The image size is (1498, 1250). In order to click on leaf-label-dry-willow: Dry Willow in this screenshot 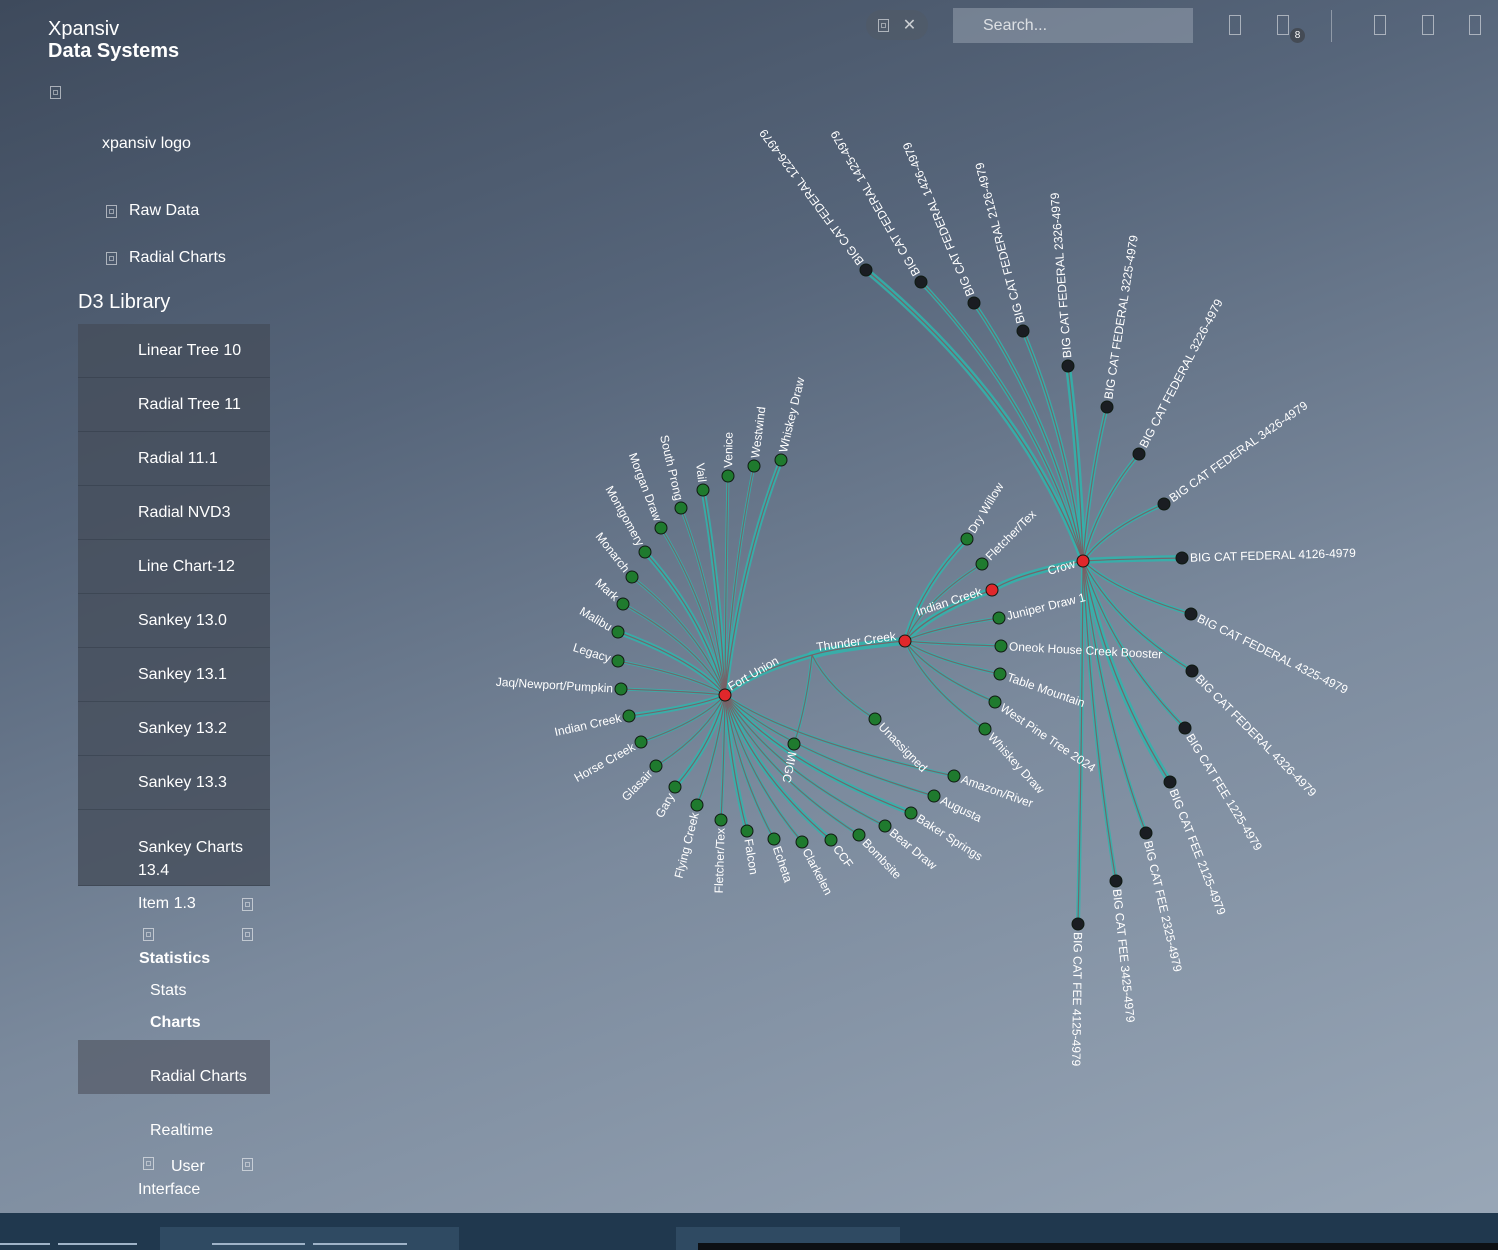, I will do `click(986, 508)`.